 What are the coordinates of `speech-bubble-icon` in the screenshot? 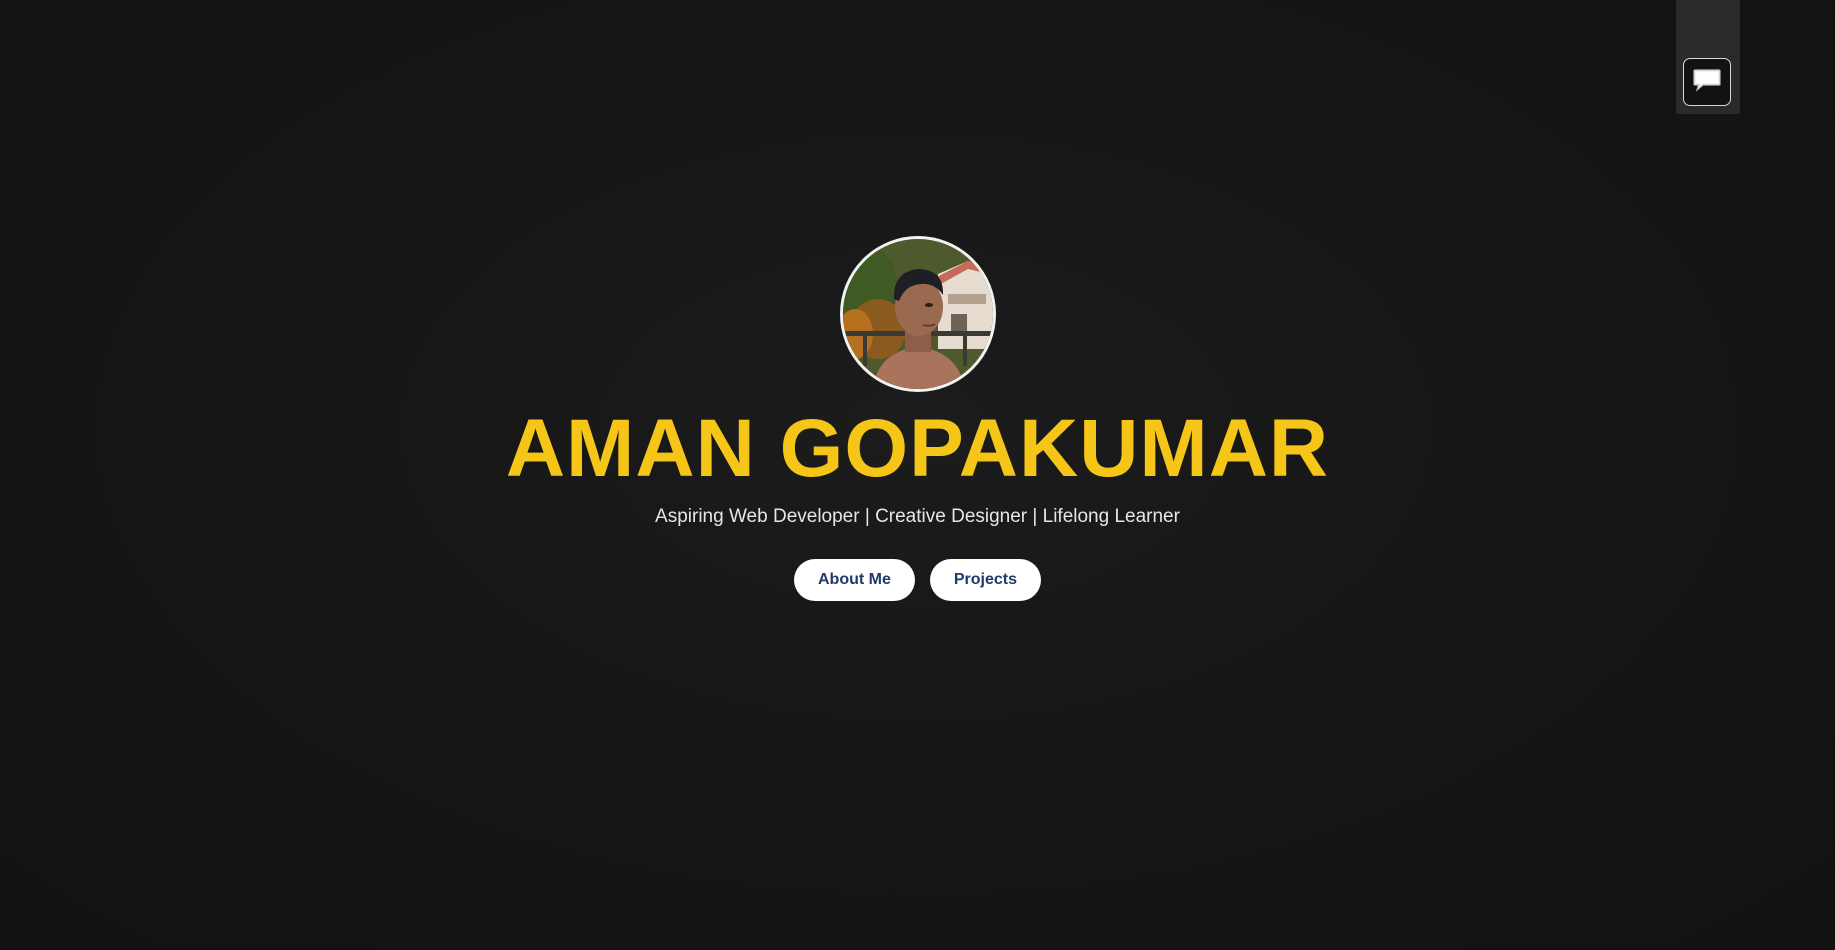 It's located at (1707, 82).